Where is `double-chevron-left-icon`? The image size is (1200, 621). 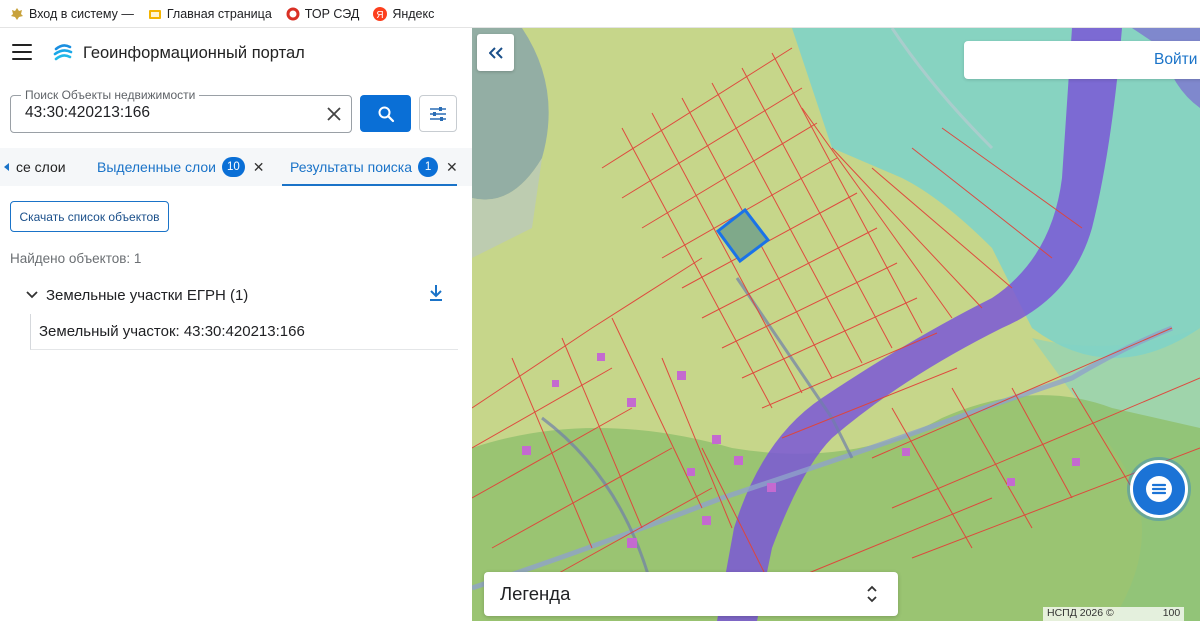 double-chevron-left-icon is located at coordinates (495, 52).